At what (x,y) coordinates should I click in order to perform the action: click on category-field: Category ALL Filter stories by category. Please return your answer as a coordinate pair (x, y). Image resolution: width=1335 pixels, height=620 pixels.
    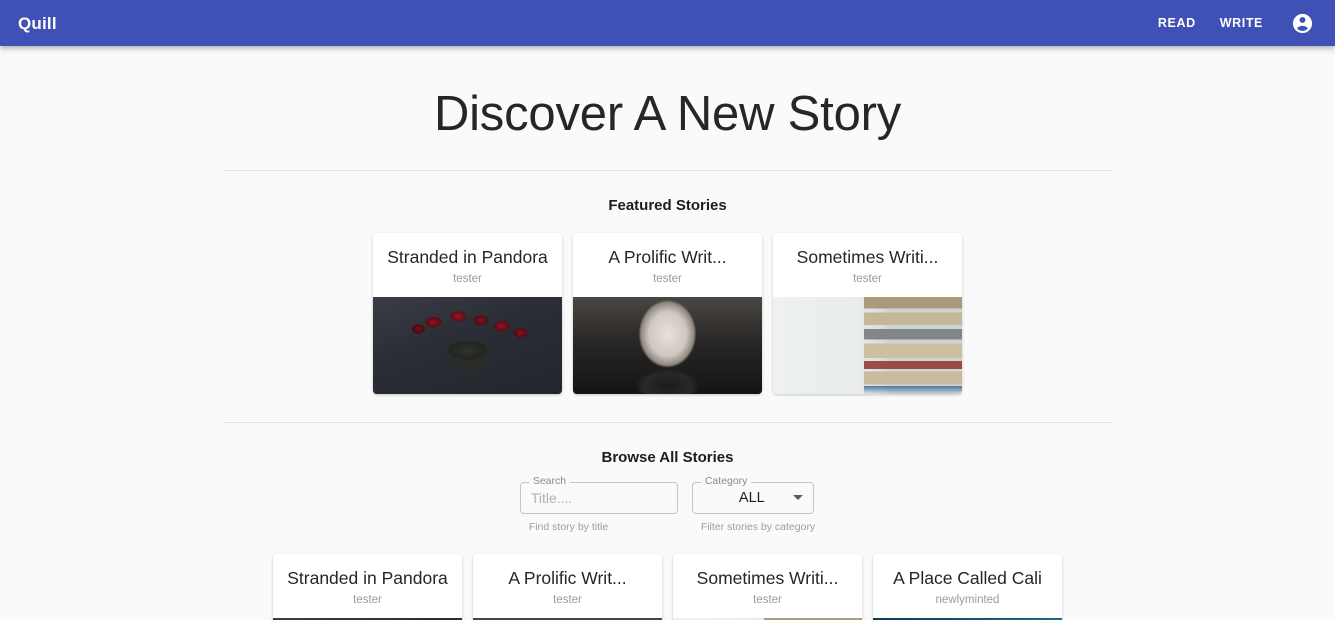
    Looking at the image, I should click on (753, 504).